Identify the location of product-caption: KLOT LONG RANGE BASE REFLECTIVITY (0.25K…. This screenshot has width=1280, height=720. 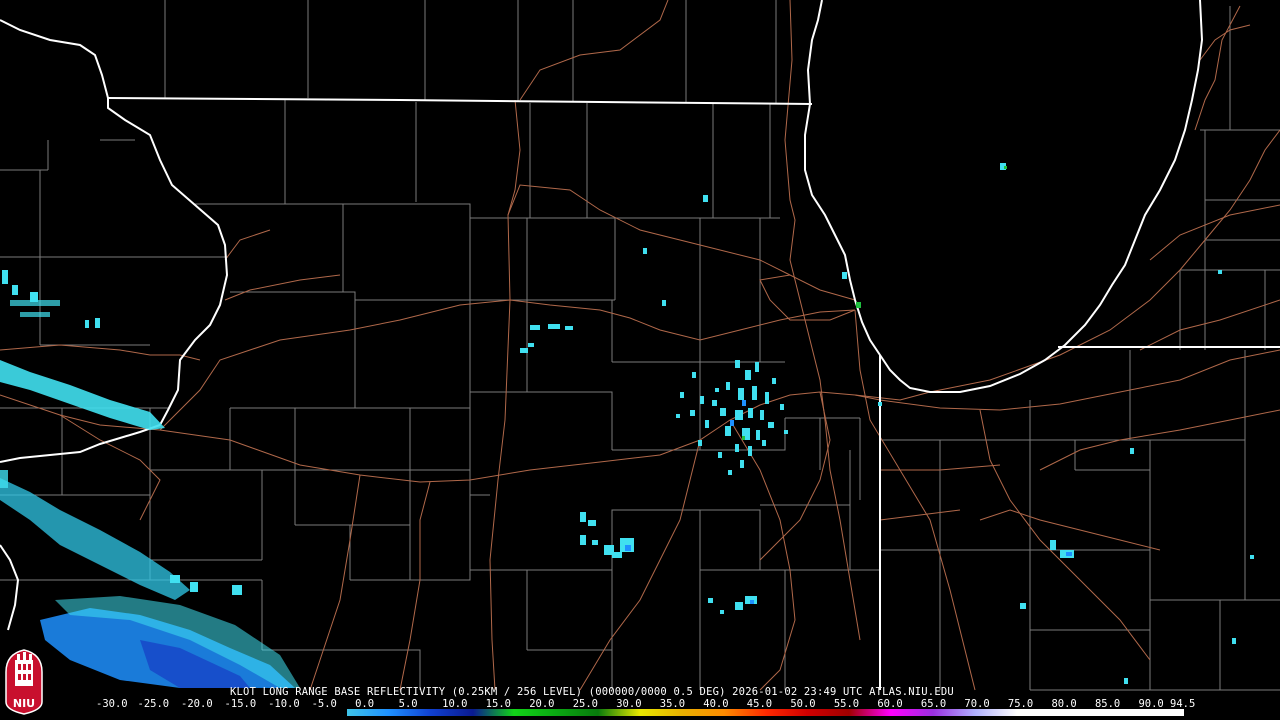
(592, 692).